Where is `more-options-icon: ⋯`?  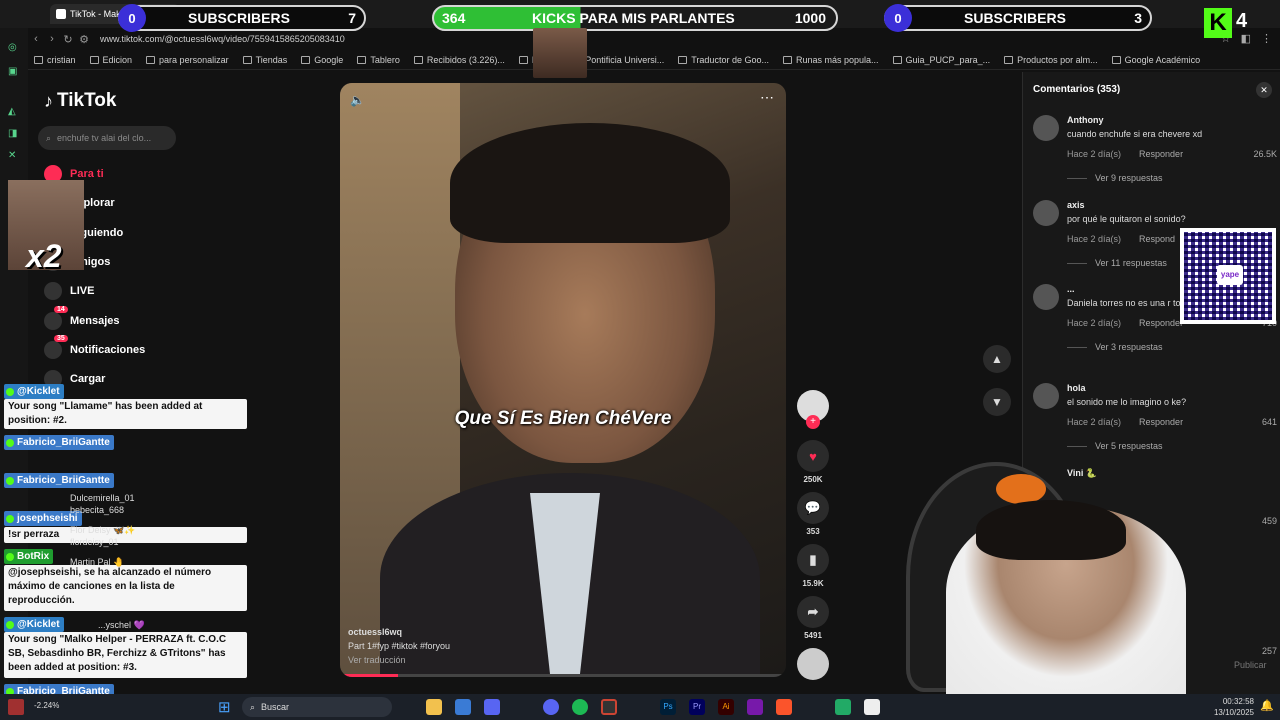
more-options-icon: ⋯ is located at coordinates (767, 97).